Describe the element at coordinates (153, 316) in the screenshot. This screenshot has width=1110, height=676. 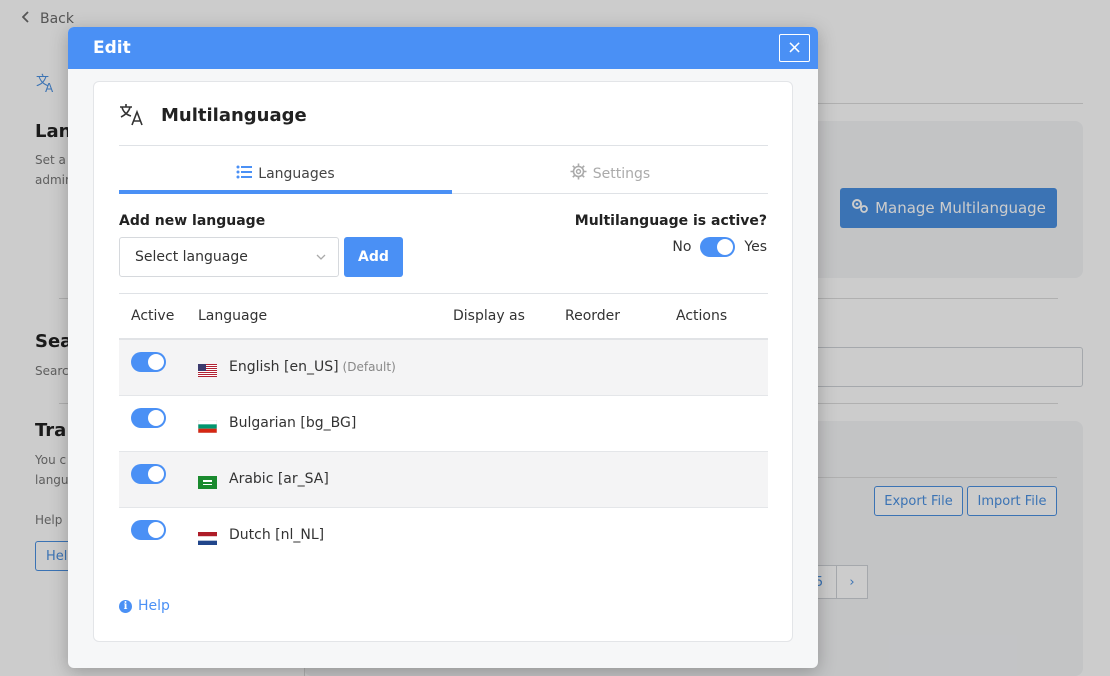
I see `column-header-active: Active` at that location.